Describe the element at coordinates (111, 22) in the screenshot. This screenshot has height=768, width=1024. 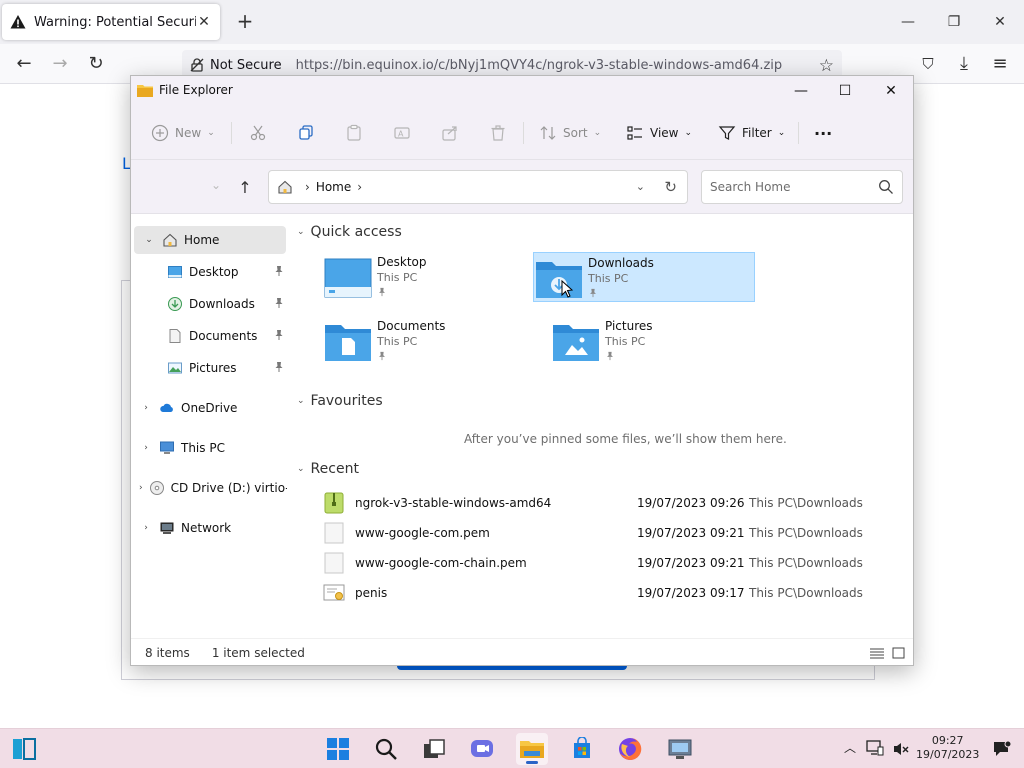
I see `browser-tab: Warning: Potential Security Risk ✕` at that location.